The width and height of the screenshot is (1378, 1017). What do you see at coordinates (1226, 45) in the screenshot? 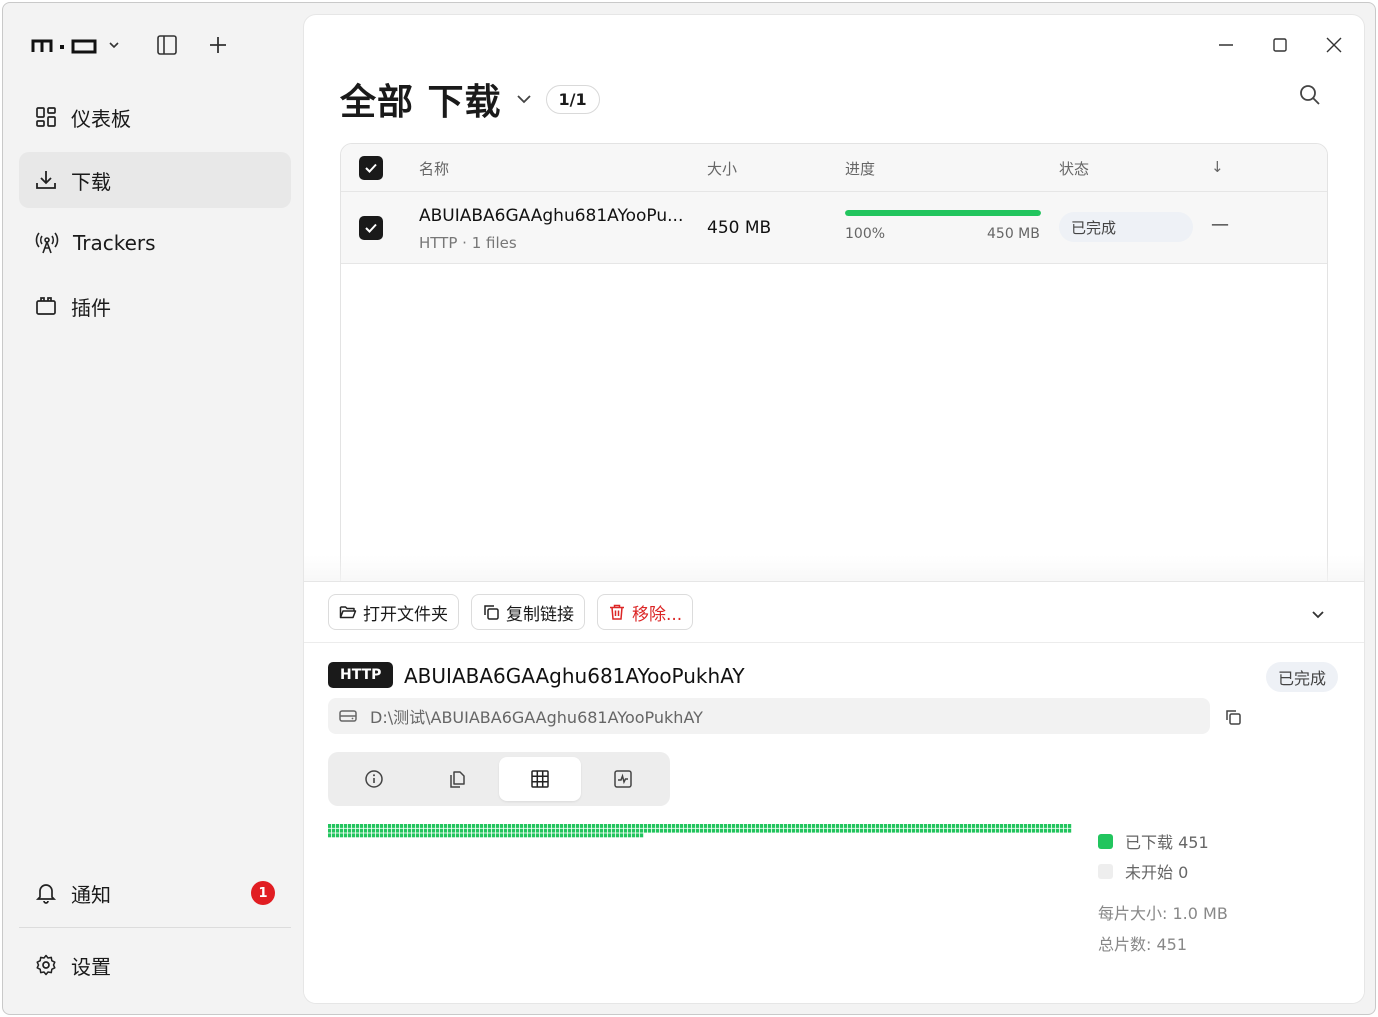
I see `minimize-button` at bounding box center [1226, 45].